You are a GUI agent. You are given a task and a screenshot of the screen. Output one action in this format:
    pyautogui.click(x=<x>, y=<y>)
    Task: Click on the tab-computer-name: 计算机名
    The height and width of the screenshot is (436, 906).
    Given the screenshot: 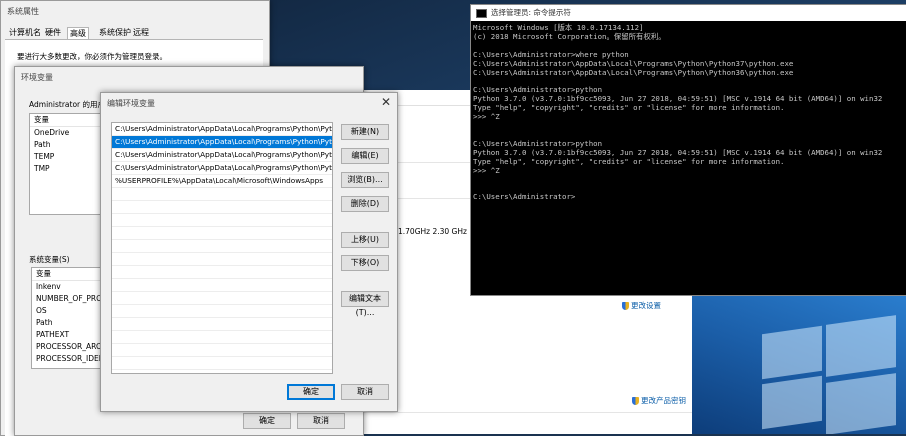 What is the action you would take?
    pyautogui.click(x=25, y=33)
    